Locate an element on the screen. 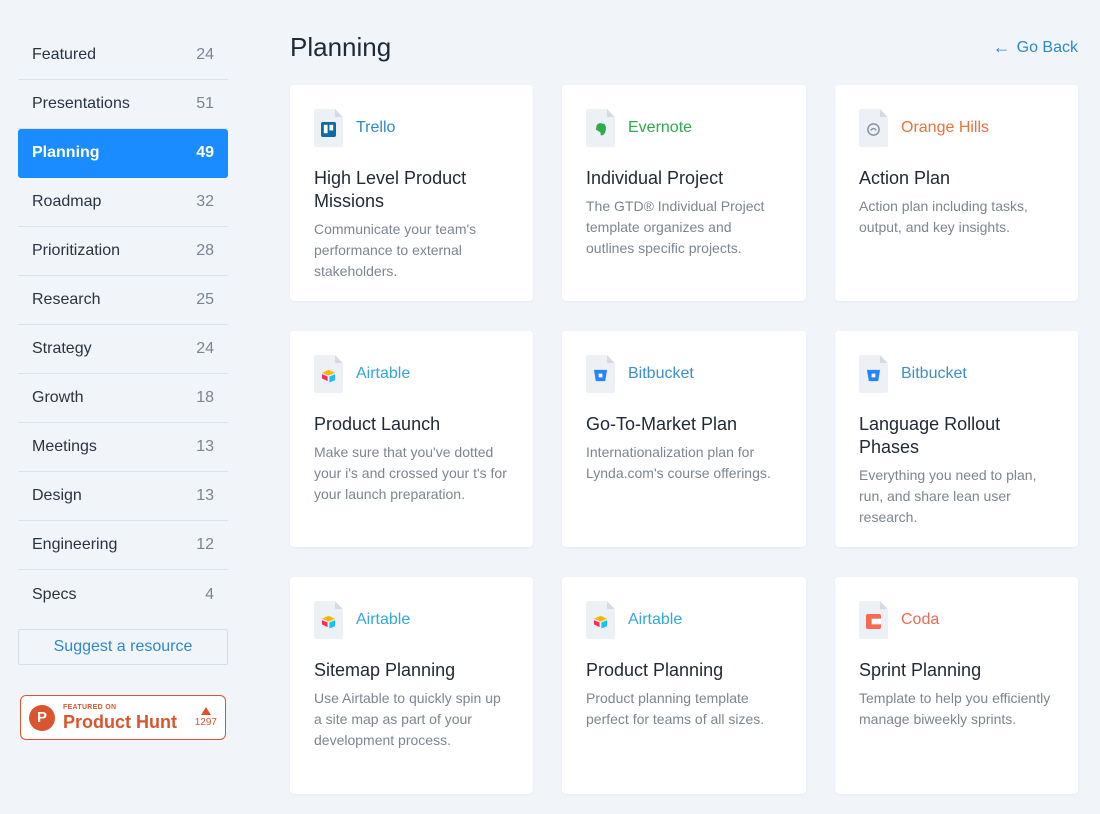 Image resolution: width=1100 pixels, height=814 pixels. sidebar-item-label: Prioritization is located at coordinates (76, 250).